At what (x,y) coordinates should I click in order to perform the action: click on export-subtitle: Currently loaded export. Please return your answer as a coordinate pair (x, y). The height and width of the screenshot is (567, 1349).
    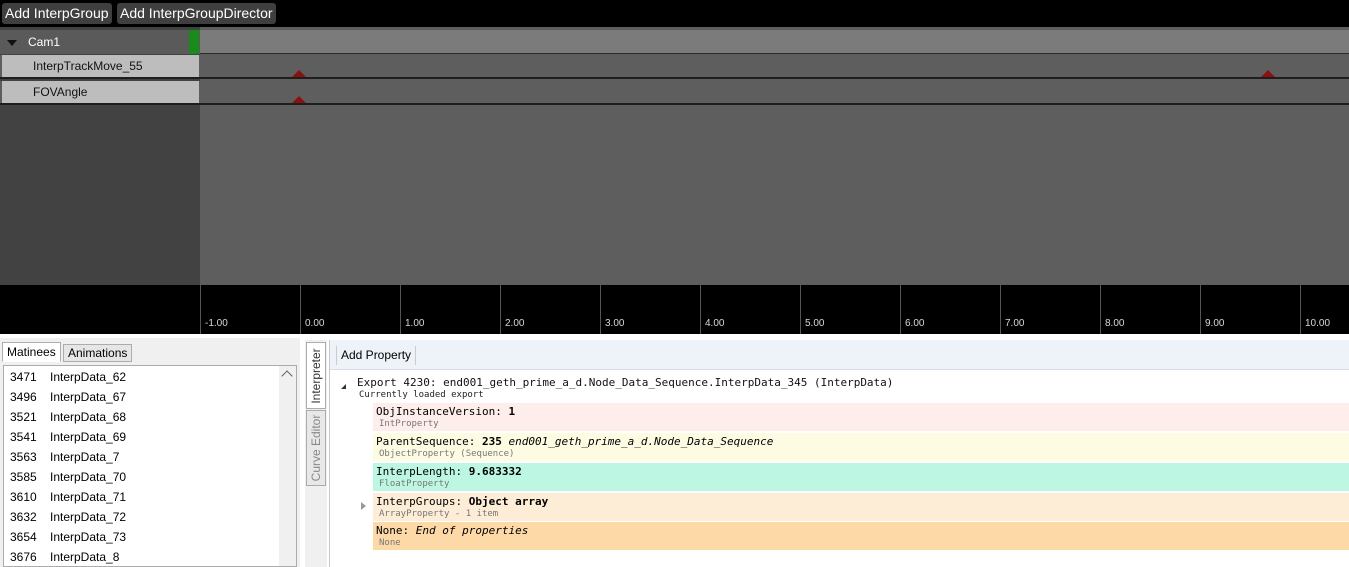
    Looking at the image, I should click on (421, 395).